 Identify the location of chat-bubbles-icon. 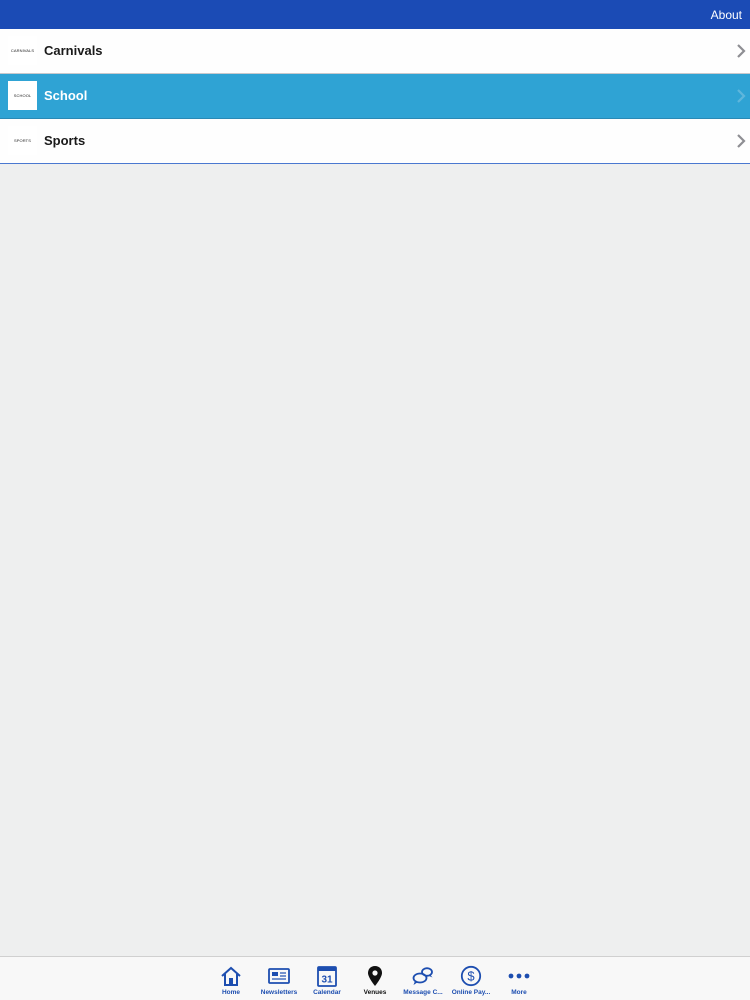
(422, 976).